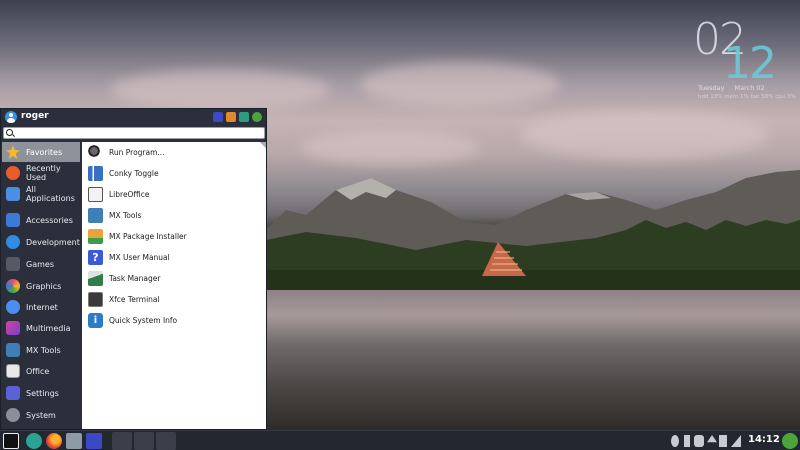 The width and height of the screenshot is (800, 450). What do you see at coordinates (41, 152) in the screenshot?
I see `category-favorites: Favorites` at bounding box center [41, 152].